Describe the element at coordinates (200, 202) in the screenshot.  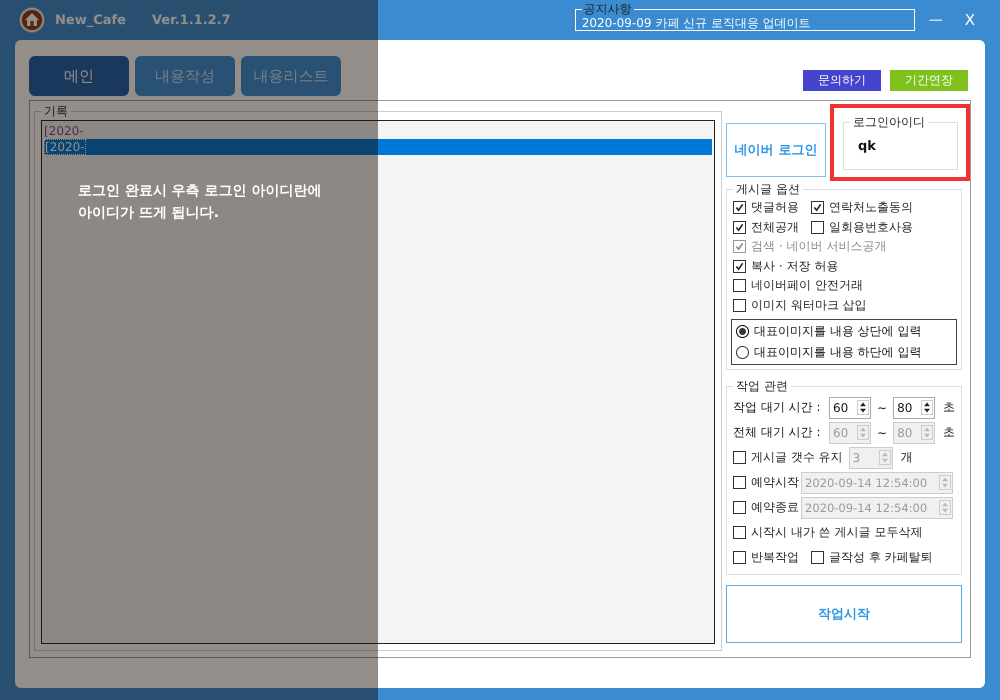
I see `tutorial-caption: 로그인 완료시 우측 로그인 아이디란에 아이디가 뜨게 됩니다.` at that location.